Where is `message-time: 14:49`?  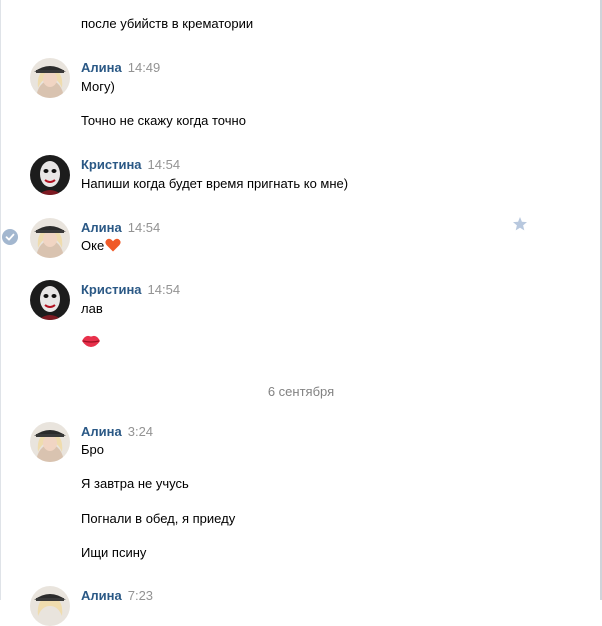 message-time: 14:49 is located at coordinates (144, 67).